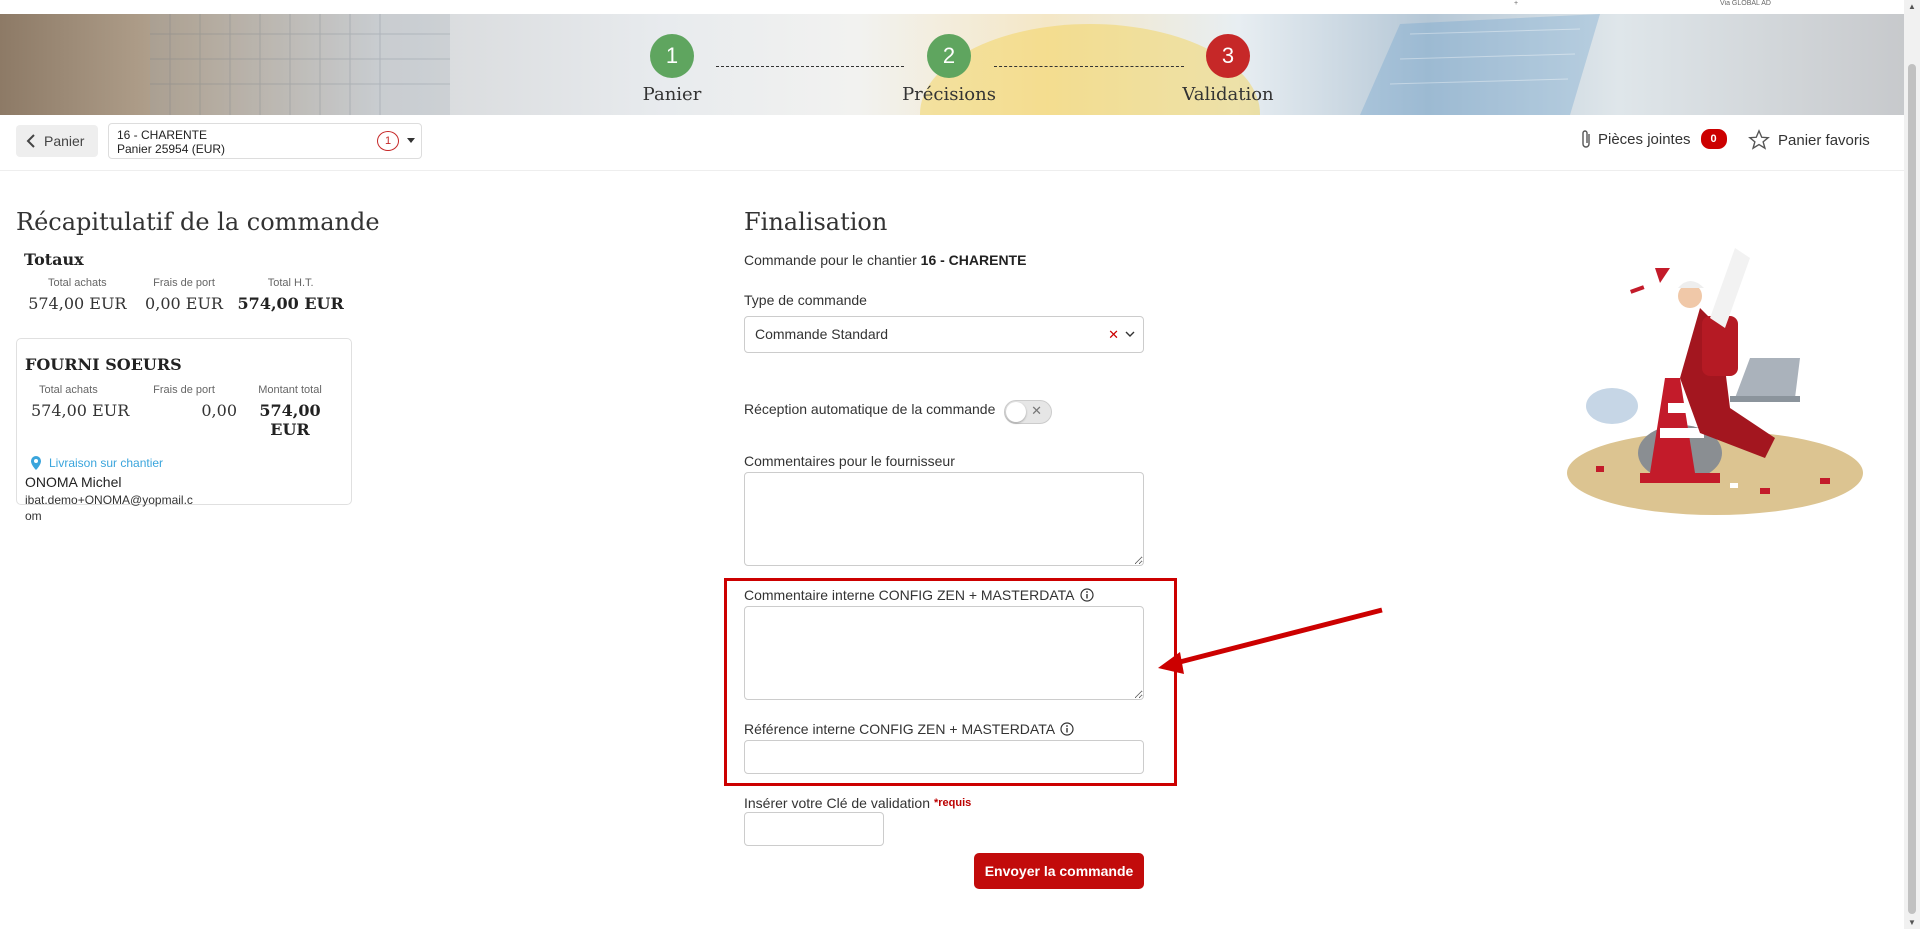  I want to click on top-strip: + Via GLOBAL AD, so click(960, 7).